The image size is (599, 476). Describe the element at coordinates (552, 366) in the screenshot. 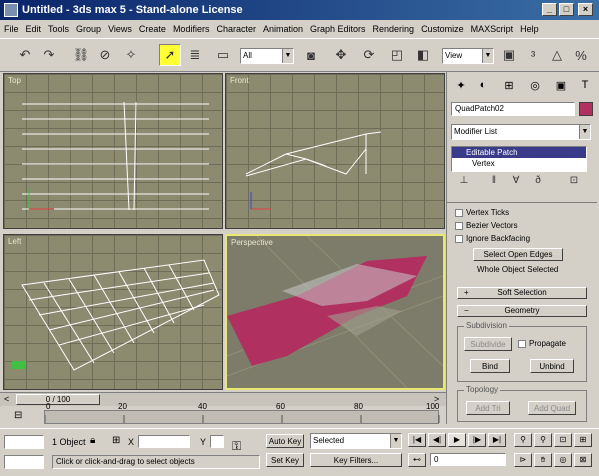

I see `unbind-button: Unbind` at that location.